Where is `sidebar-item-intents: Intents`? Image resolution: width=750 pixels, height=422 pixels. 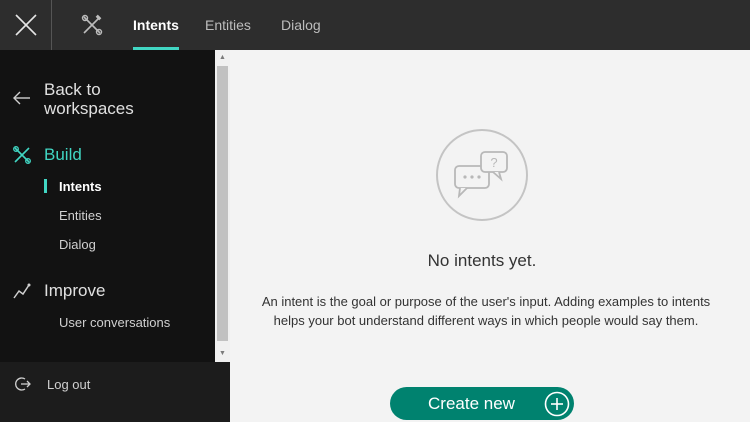 sidebar-item-intents: Intents is located at coordinates (80, 186).